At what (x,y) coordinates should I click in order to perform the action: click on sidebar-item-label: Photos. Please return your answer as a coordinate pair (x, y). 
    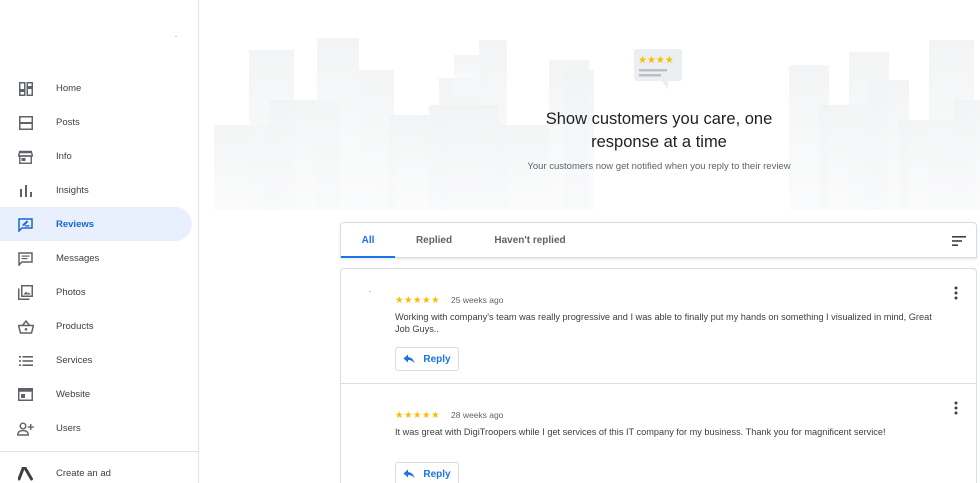
    Looking at the image, I should click on (71, 292).